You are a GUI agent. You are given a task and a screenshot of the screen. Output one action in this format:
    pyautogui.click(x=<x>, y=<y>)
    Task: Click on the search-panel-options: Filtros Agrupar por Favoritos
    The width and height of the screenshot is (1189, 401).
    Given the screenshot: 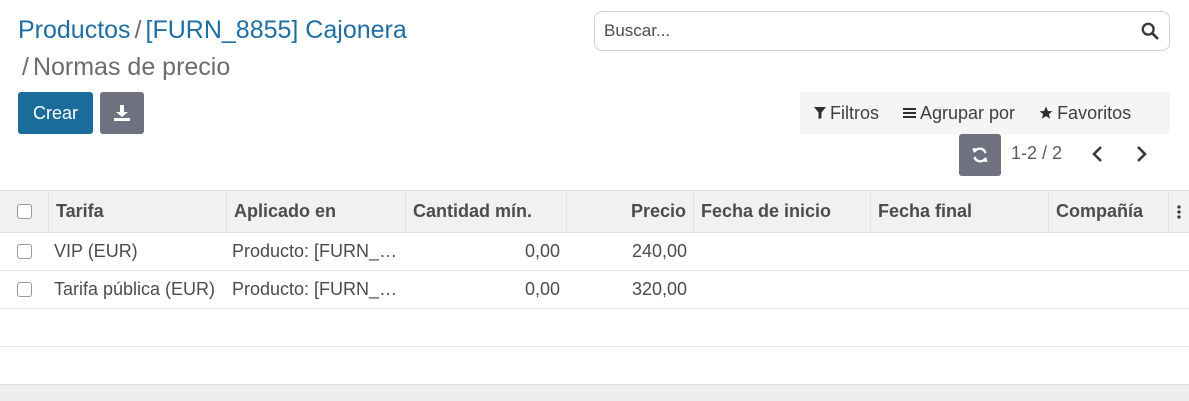 What is the action you would take?
    pyautogui.click(x=985, y=113)
    